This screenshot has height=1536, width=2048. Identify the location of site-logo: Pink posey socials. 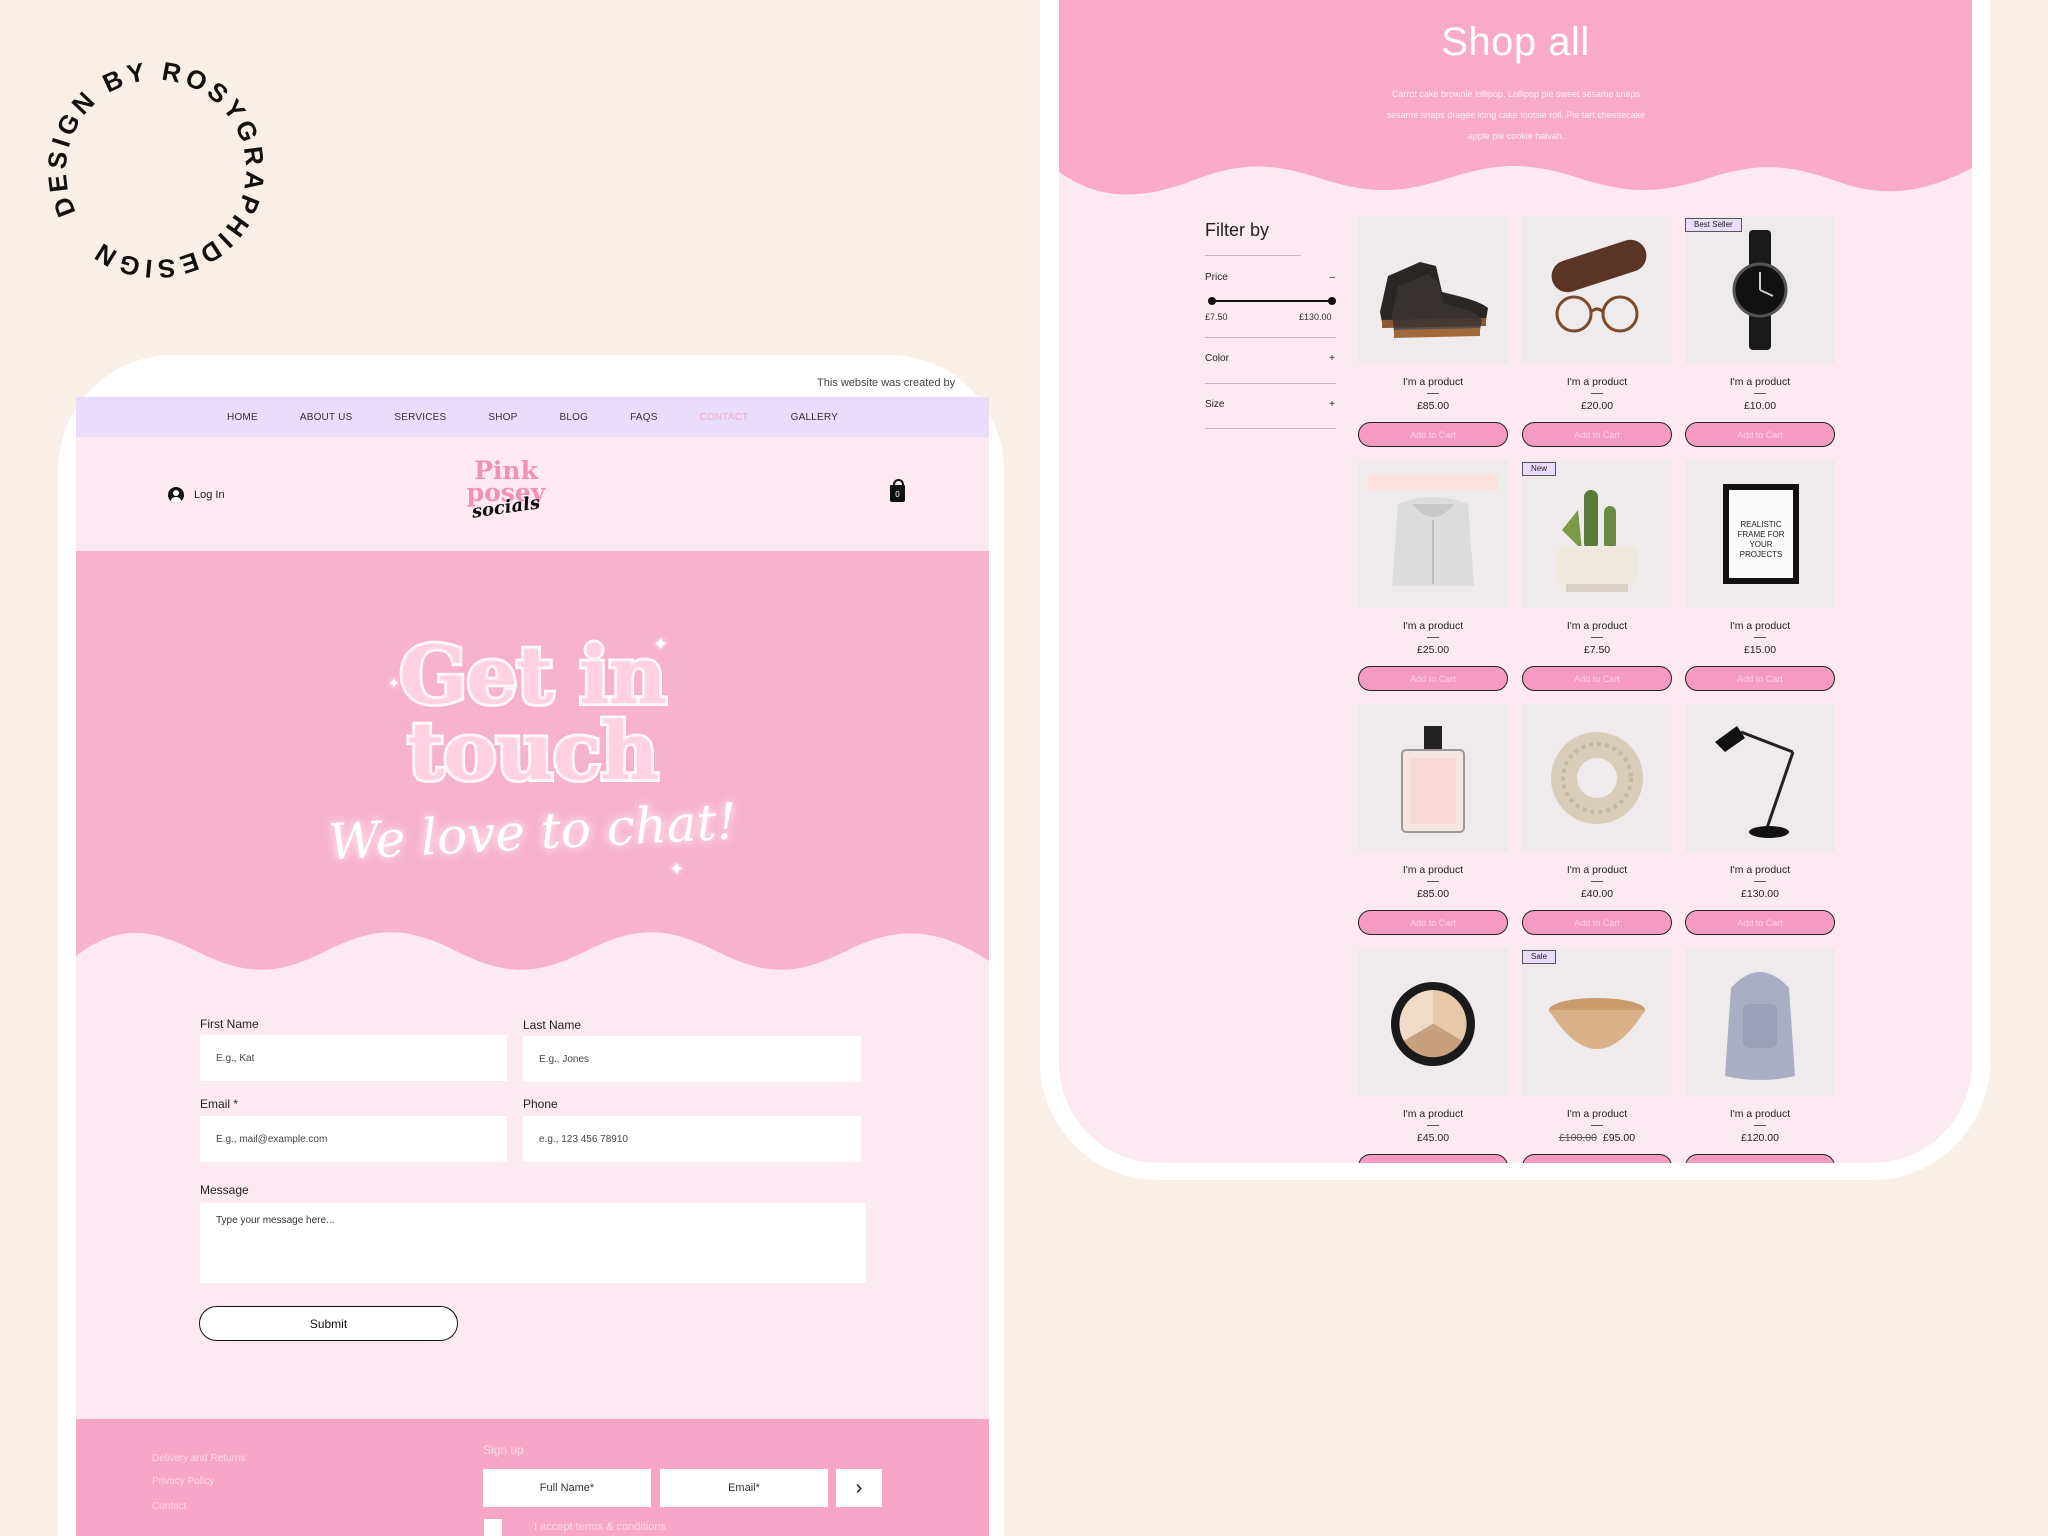
(506, 490).